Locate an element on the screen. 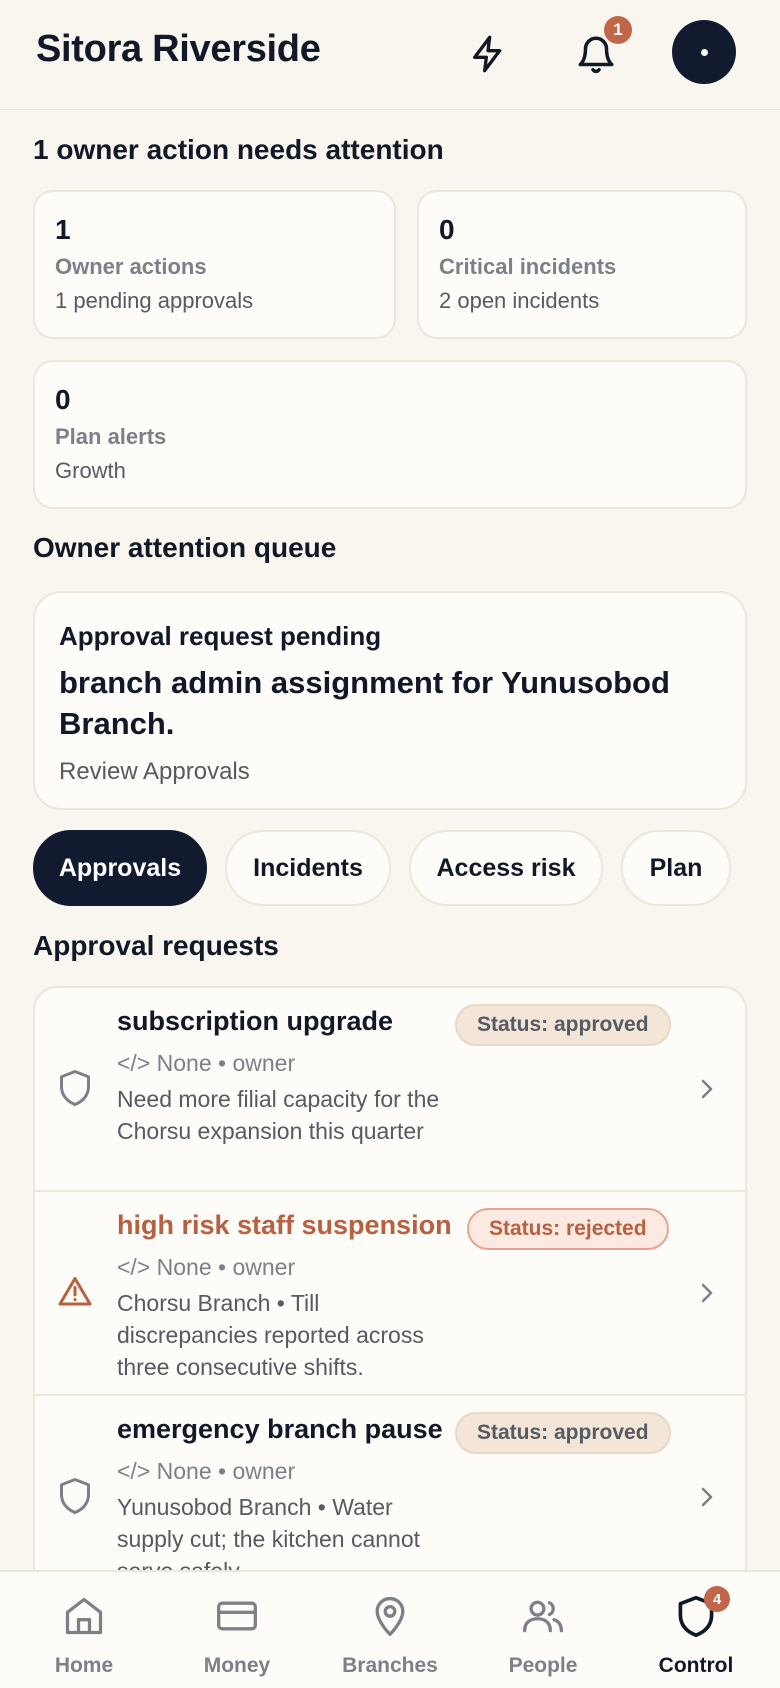 The image size is (780, 1688). top-header: Sitora Riverside 1 is located at coordinates (390, 55).